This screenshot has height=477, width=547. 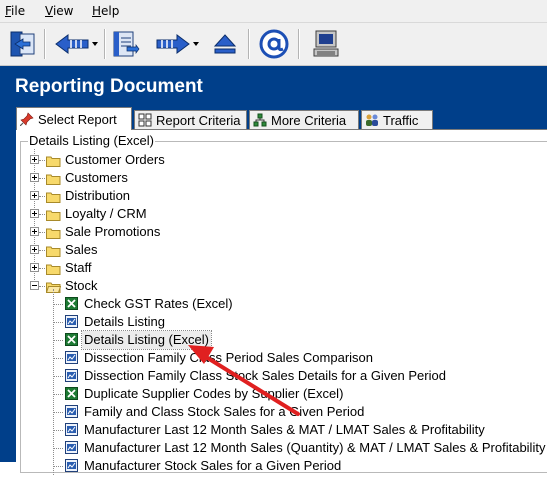 What do you see at coordinates (273, 232) in the screenshot?
I see `tree-folder-node: Sale Promotions` at bounding box center [273, 232].